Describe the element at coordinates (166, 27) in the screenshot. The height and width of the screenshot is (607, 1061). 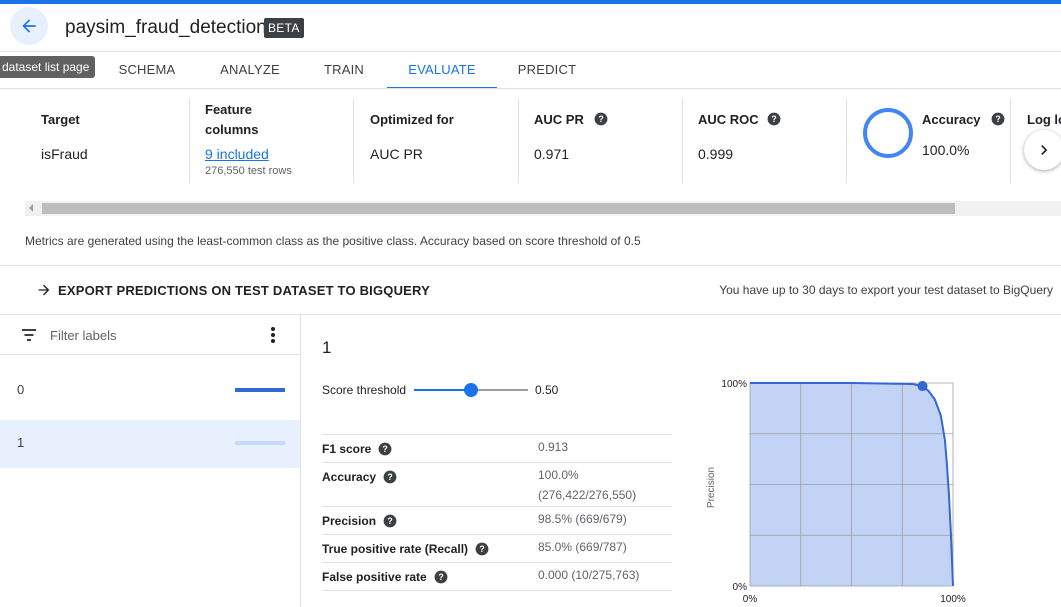
I see `page-title: paysim_fraud_detection` at that location.